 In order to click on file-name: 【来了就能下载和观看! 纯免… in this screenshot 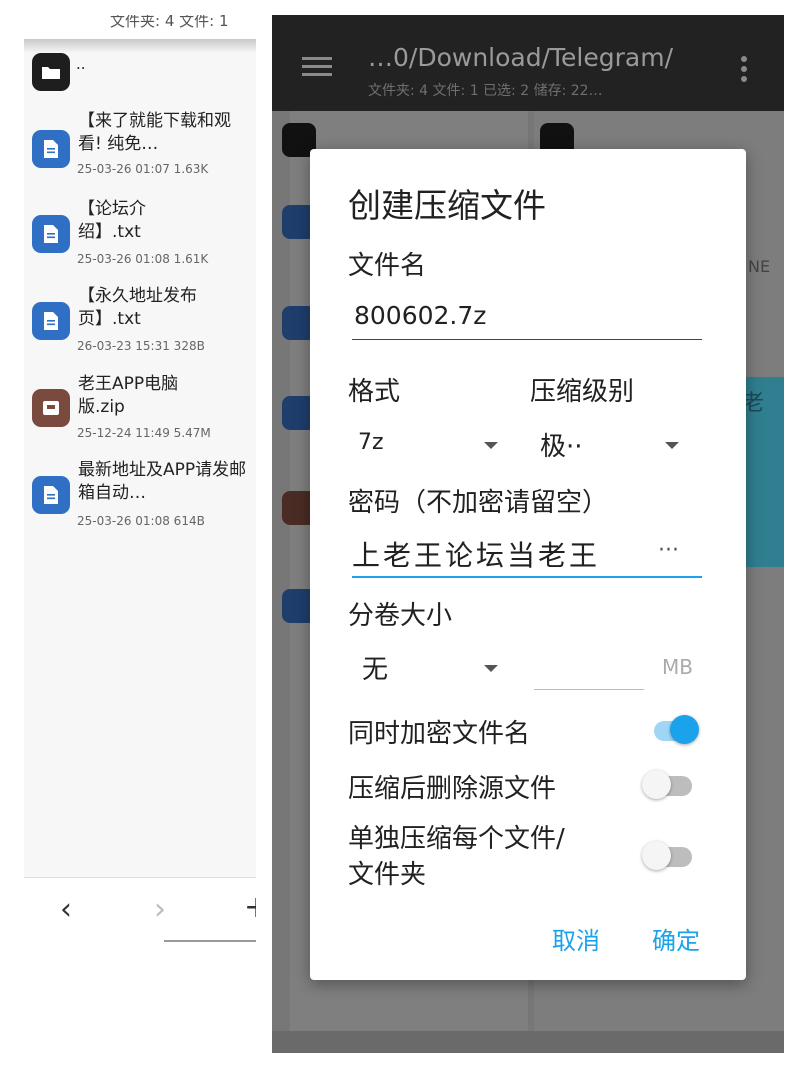, I will do `click(154, 132)`.